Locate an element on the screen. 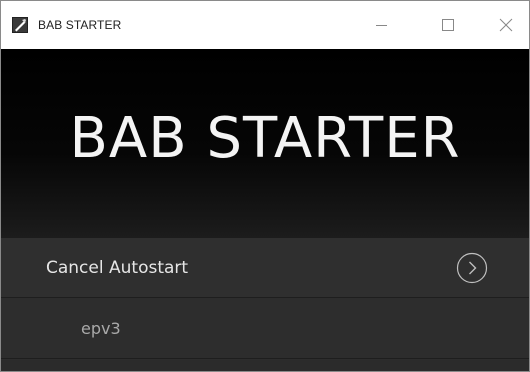  list-item-label: epv3 is located at coordinates (101, 328).